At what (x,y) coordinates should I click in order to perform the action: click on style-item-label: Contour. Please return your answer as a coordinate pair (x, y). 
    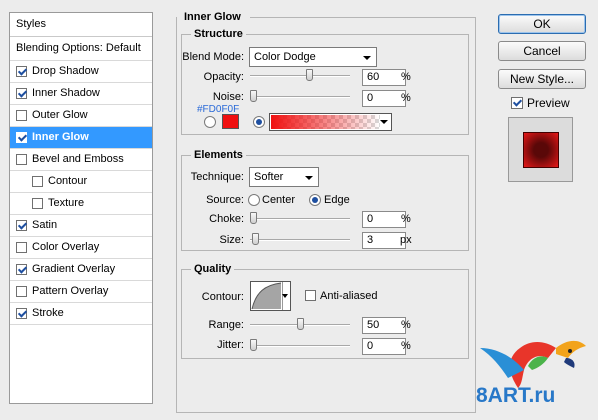
    Looking at the image, I should click on (68, 181).